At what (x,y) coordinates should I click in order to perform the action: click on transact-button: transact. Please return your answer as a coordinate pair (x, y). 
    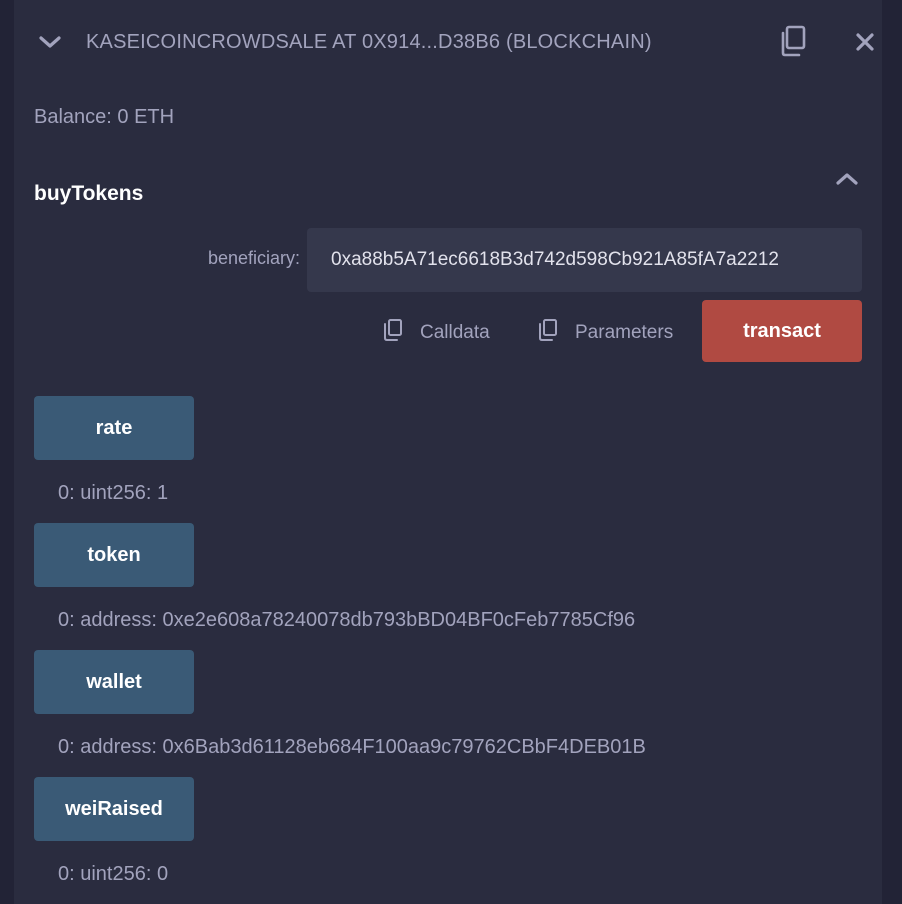
    Looking at the image, I should click on (782, 331).